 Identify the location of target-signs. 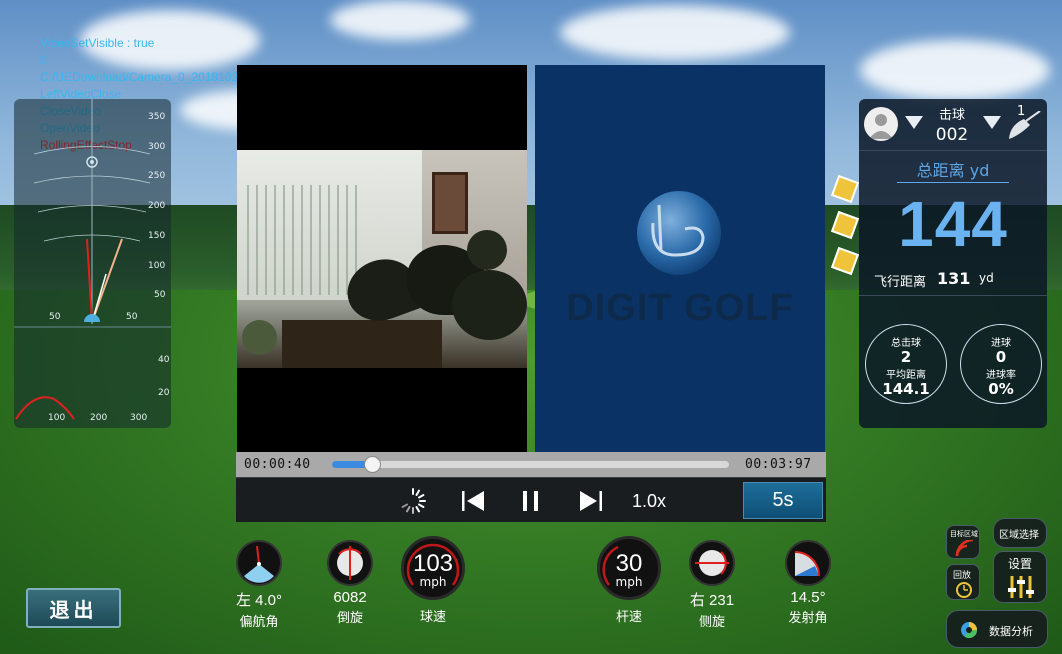
(845, 226).